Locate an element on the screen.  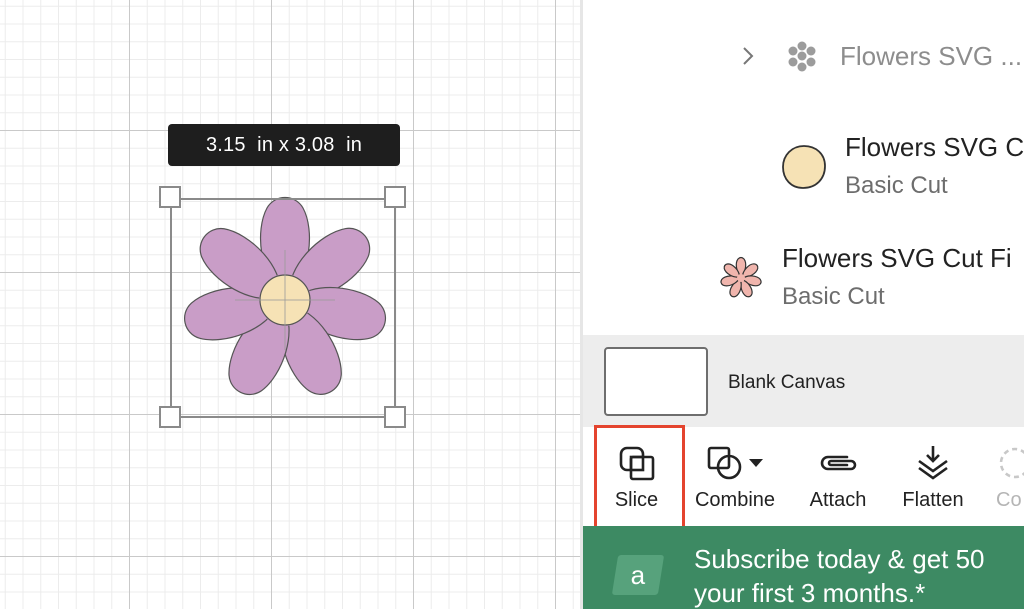
resize-handle-bottom-left is located at coordinates (170, 417).